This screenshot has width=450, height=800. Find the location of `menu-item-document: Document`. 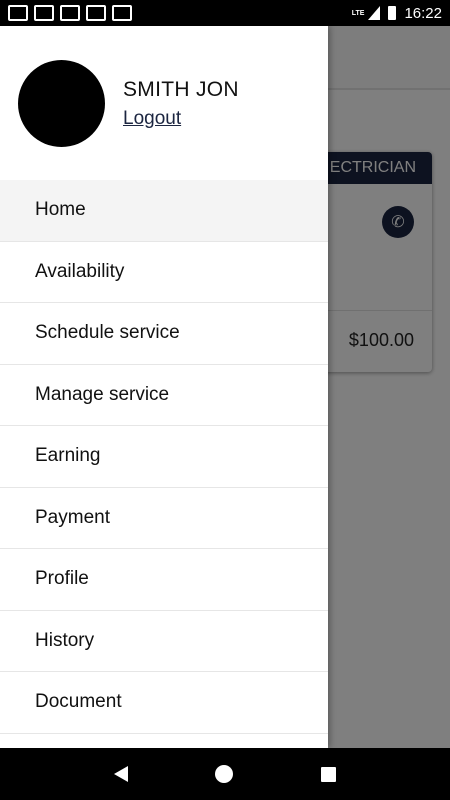

menu-item-document: Document is located at coordinates (164, 703).